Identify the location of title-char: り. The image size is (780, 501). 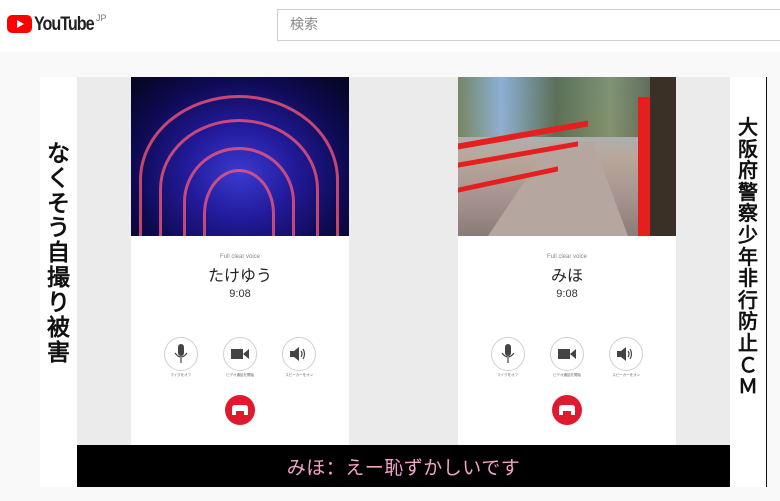
(58, 302).